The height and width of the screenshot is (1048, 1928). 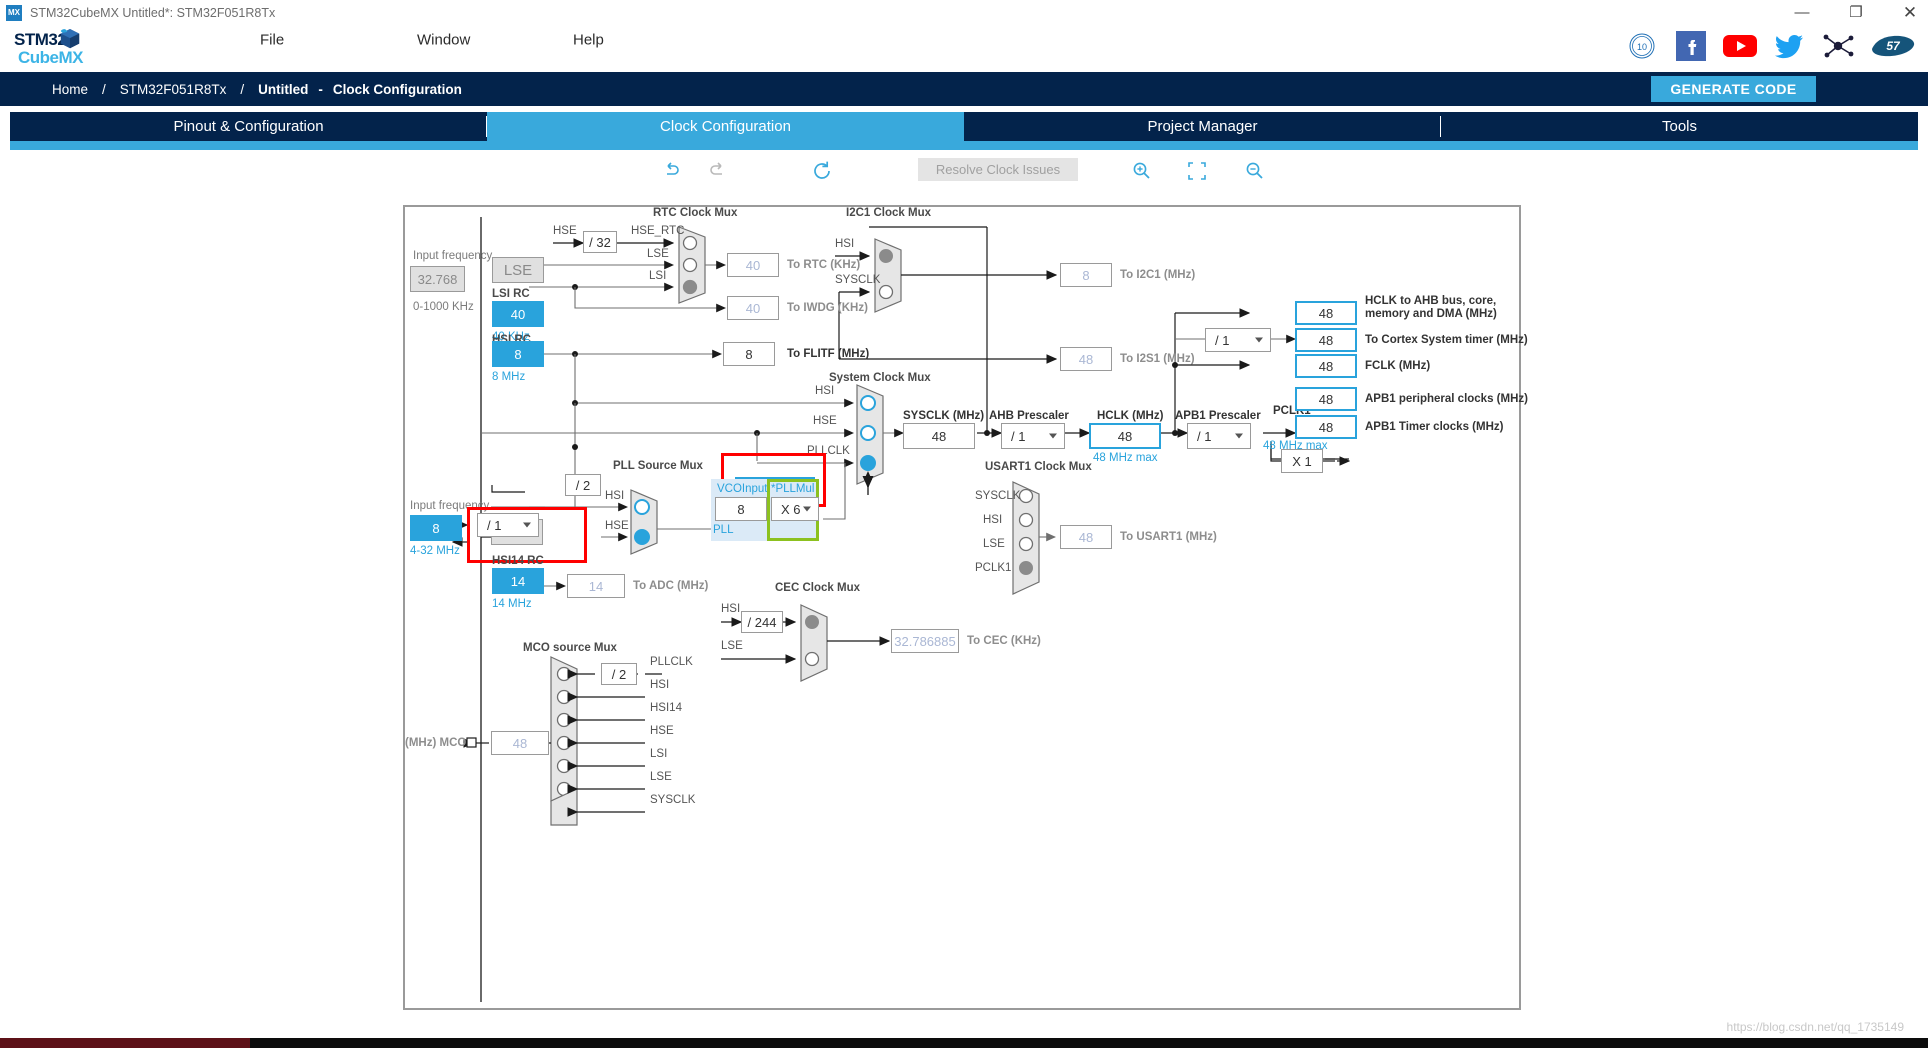 I want to click on pll-hse-divider-value: / 1, so click(x=494, y=525).